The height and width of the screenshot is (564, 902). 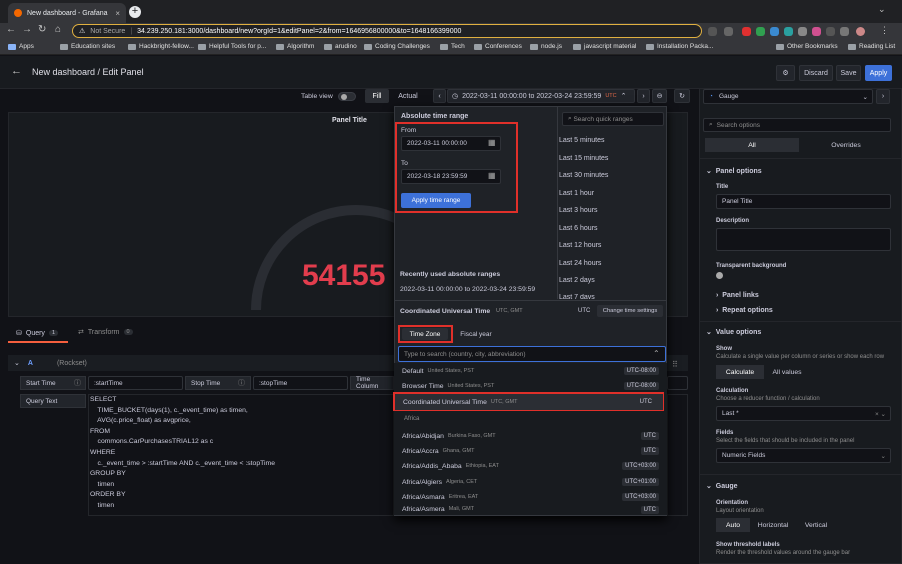 I want to click on time-column-input, so click(x=677, y=383).